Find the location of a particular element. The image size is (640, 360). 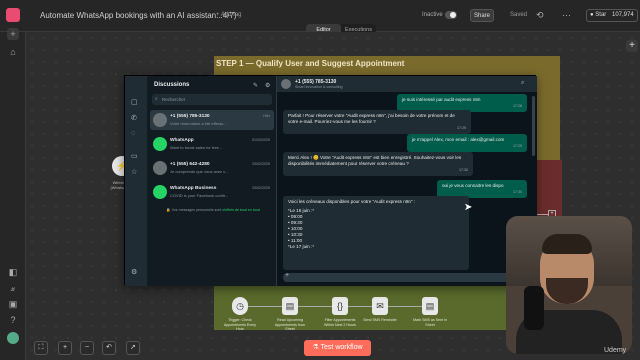

slot-time: 09:30 is located at coordinates (296, 222).